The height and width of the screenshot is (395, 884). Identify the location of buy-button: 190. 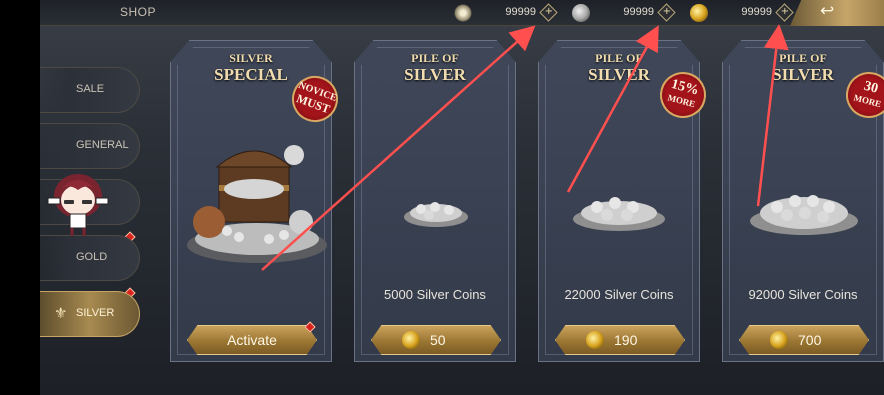
(620, 340).